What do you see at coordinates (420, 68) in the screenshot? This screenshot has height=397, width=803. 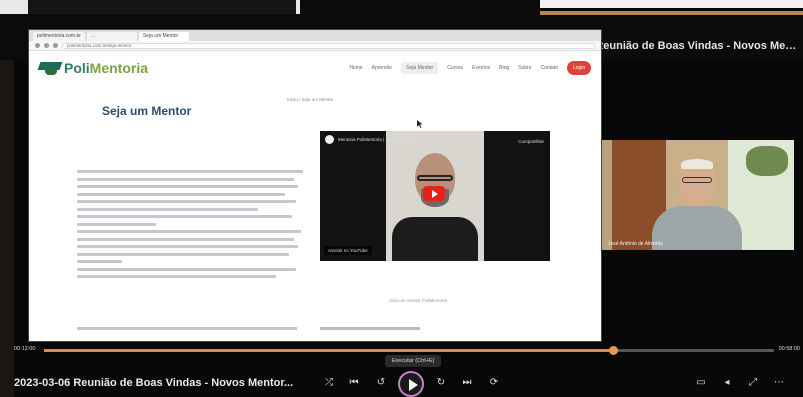 I see `nav-item-current: Seja Mentor` at bounding box center [420, 68].